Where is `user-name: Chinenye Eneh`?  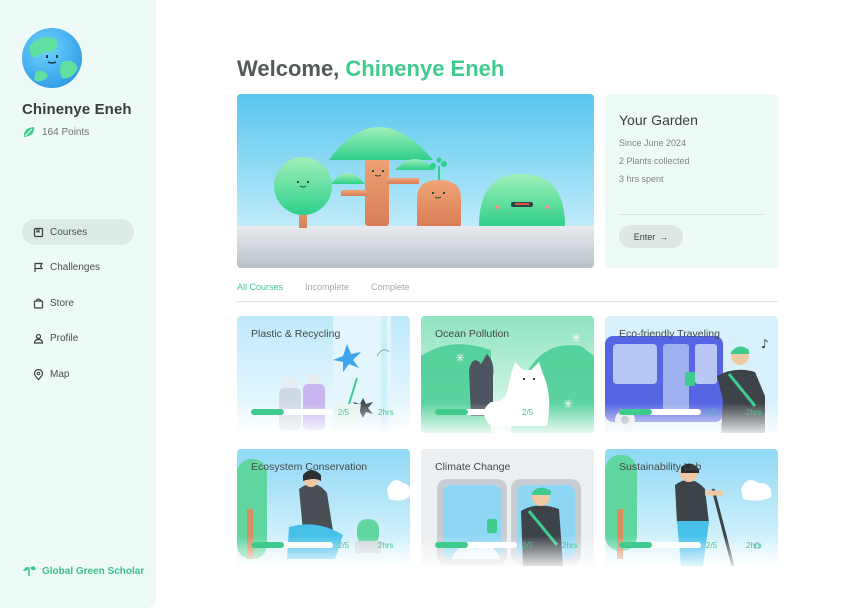 user-name: Chinenye Eneh is located at coordinates (77, 109).